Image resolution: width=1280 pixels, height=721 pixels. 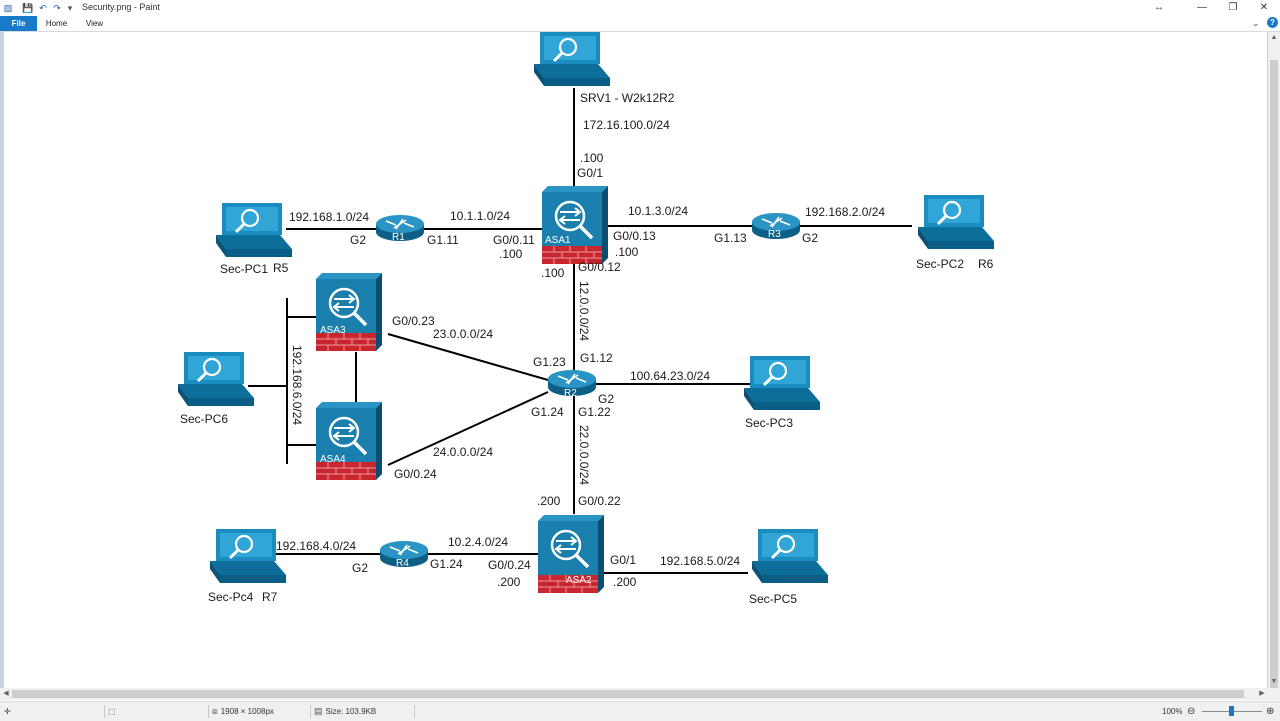 What do you see at coordinates (599, 501) in the screenshot?
I see `iface-label: G0/0.22` at bounding box center [599, 501].